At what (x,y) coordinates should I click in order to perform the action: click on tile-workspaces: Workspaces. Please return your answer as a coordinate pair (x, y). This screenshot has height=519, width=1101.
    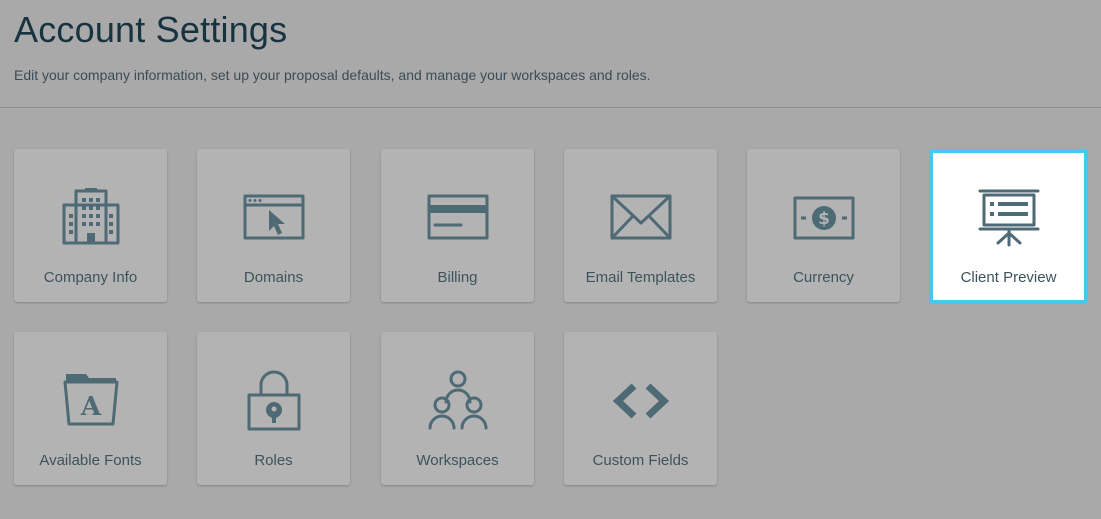
    Looking at the image, I should click on (457, 408).